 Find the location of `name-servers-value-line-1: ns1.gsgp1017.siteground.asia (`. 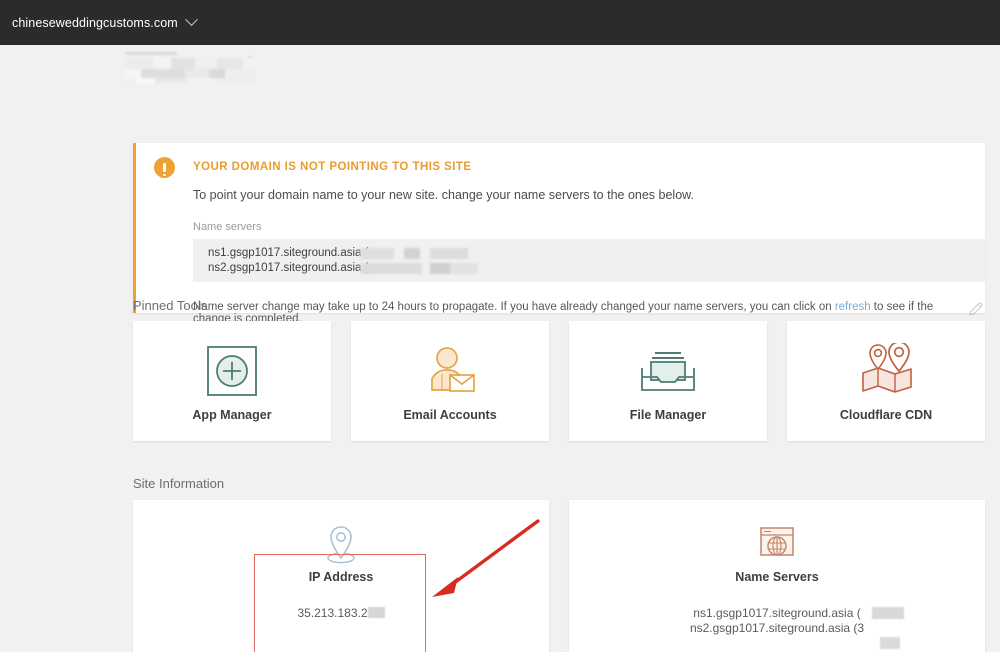

name-servers-value-line-1: ns1.gsgp1017.siteground.asia ( is located at coordinates (797, 613).